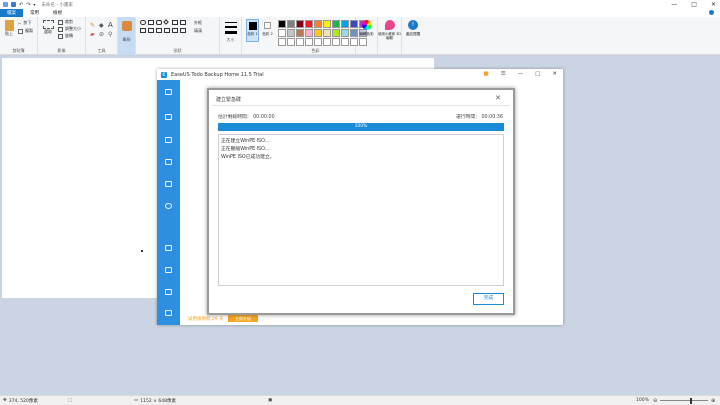 Image resolution: width=720 pixels, height=405 pixels. What do you see at coordinates (168, 270) in the screenshot?
I see `sidebar-system-clone-icon` at bounding box center [168, 270].